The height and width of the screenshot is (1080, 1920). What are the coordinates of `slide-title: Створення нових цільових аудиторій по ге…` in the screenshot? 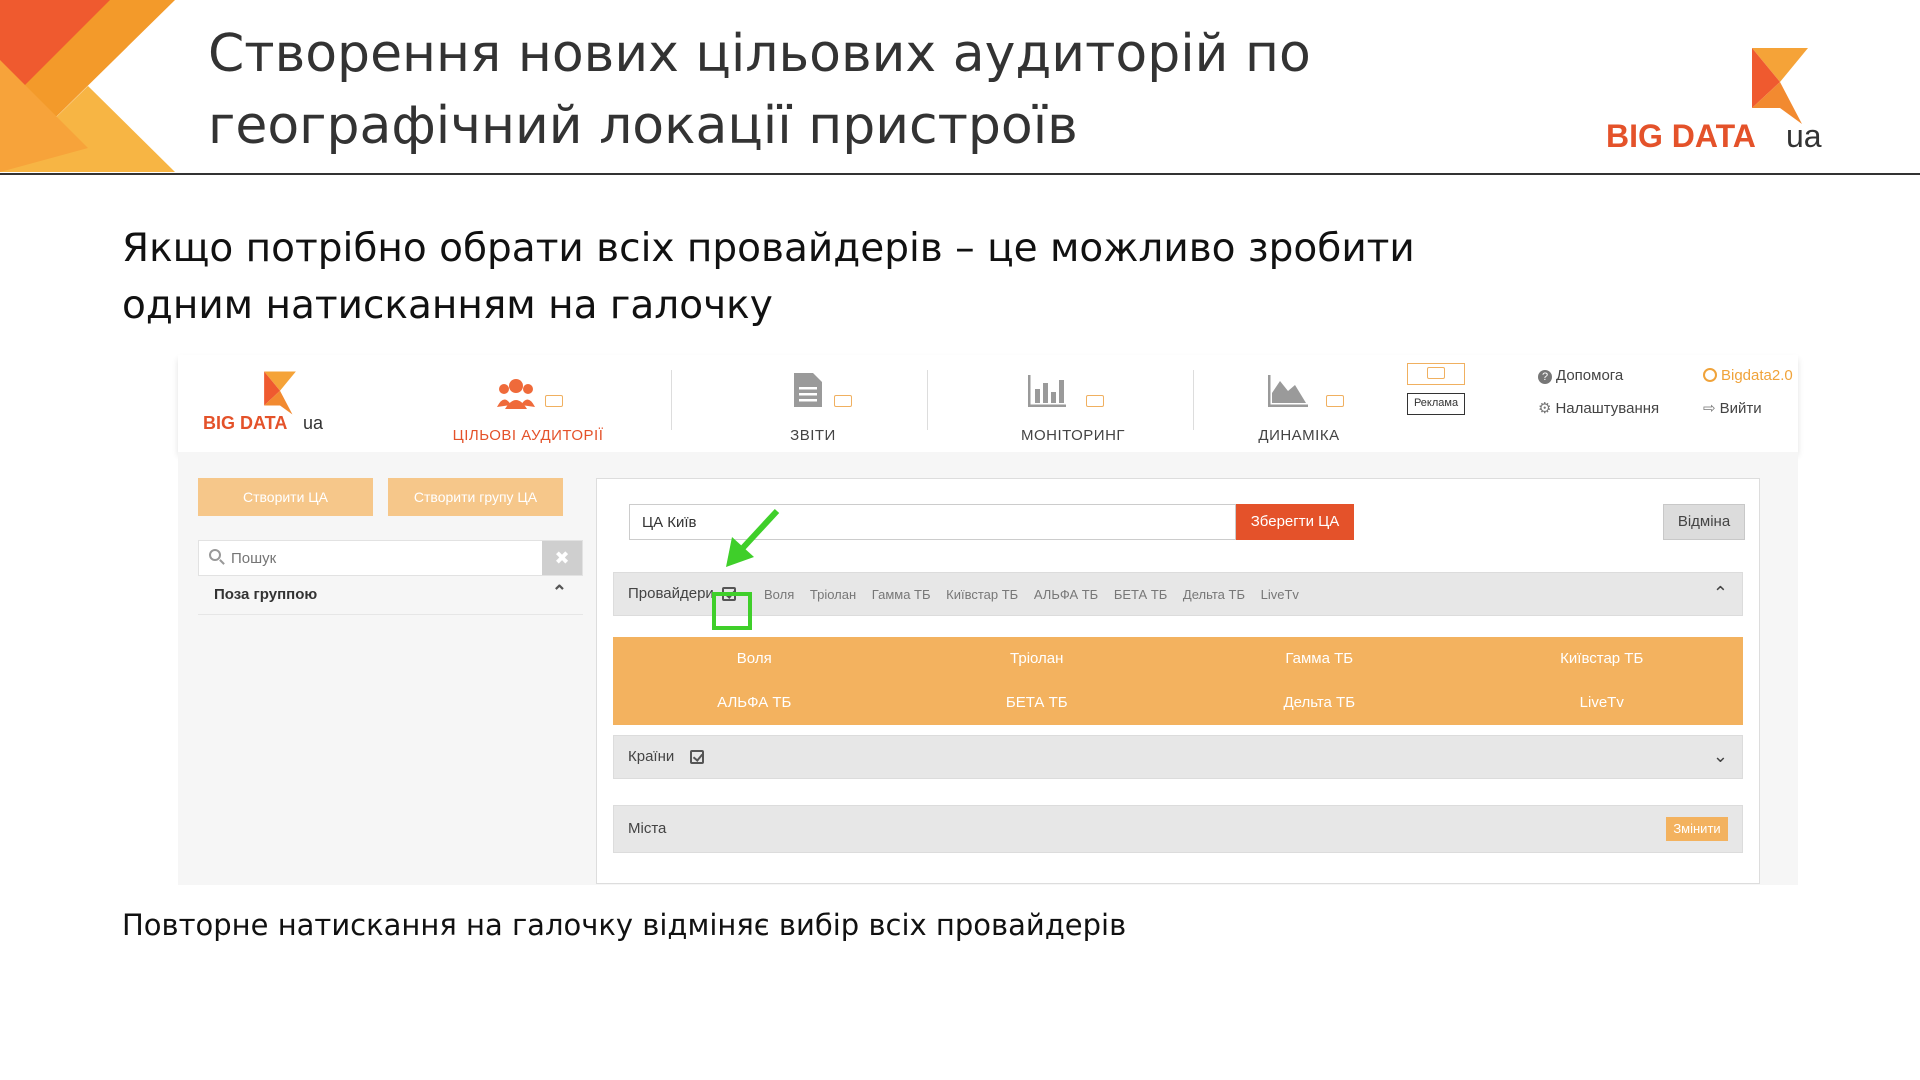 It's located at (858, 90).